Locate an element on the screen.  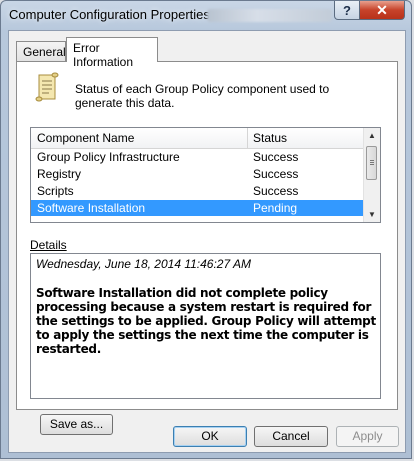
list-item-selected: Software Installation Pending is located at coordinates (197, 208).